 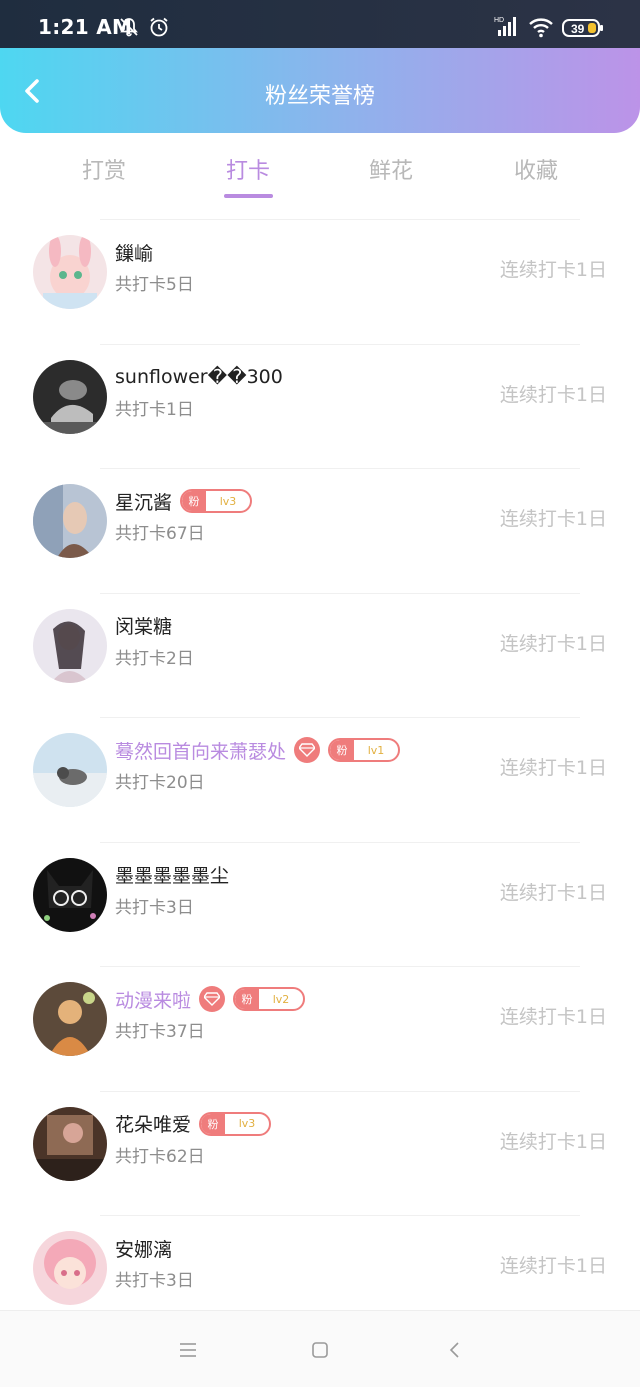 What do you see at coordinates (160, 783) in the screenshot?
I see `total-checkins: 共打卡20日` at bounding box center [160, 783].